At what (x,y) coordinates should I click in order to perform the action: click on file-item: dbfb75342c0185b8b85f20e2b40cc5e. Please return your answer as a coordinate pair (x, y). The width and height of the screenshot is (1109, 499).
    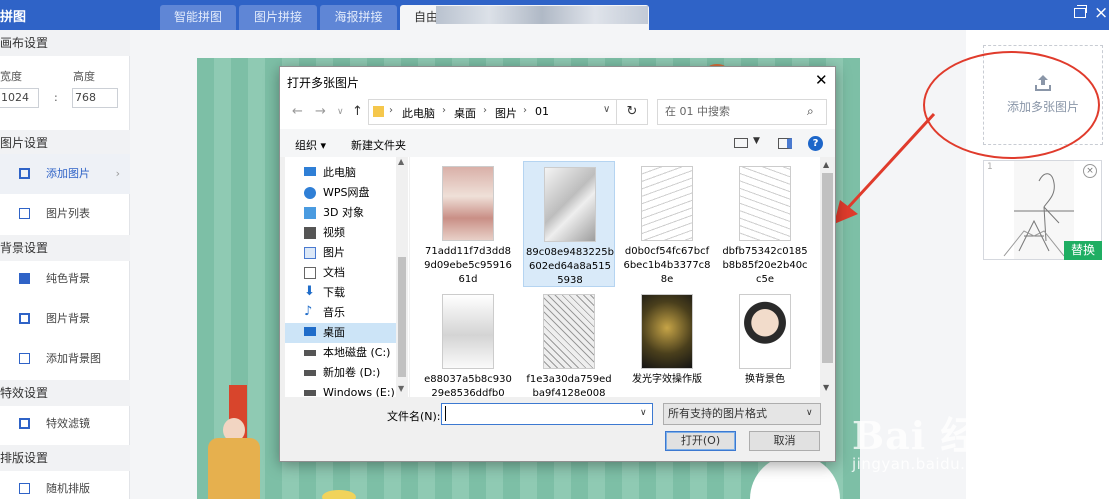
    Looking at the image, I should click on (765, 224).